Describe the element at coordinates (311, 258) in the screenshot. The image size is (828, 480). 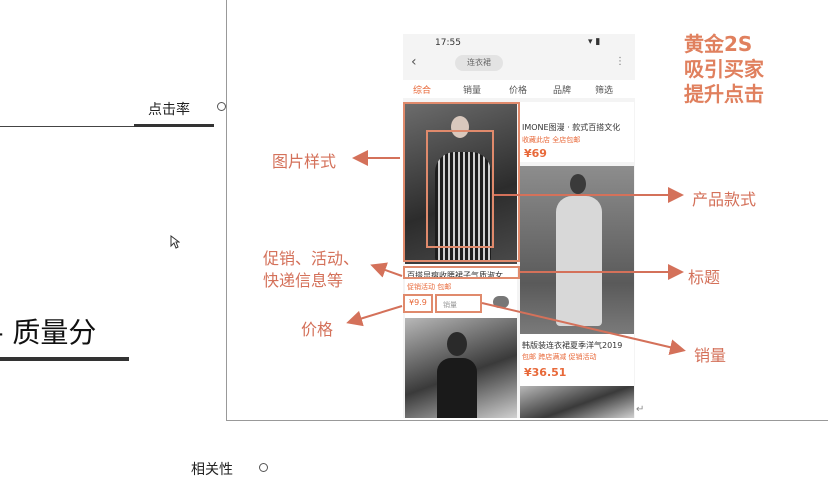
I see `promotion-label-line-1: 促销、活动、` at that location.